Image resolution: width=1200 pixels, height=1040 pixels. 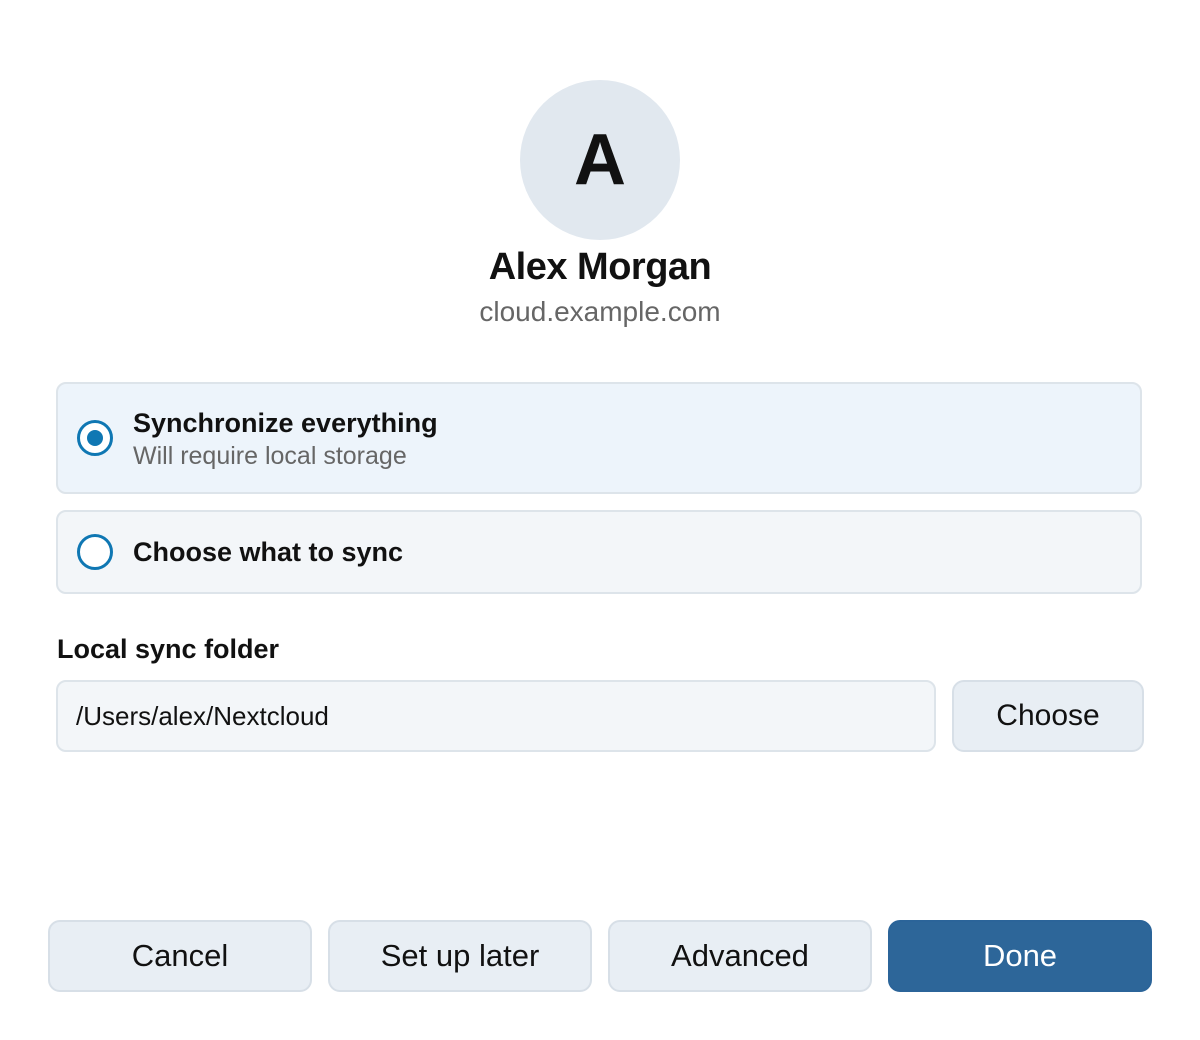 I want to click on radio-checked-icon, so click(x=95, y=438).